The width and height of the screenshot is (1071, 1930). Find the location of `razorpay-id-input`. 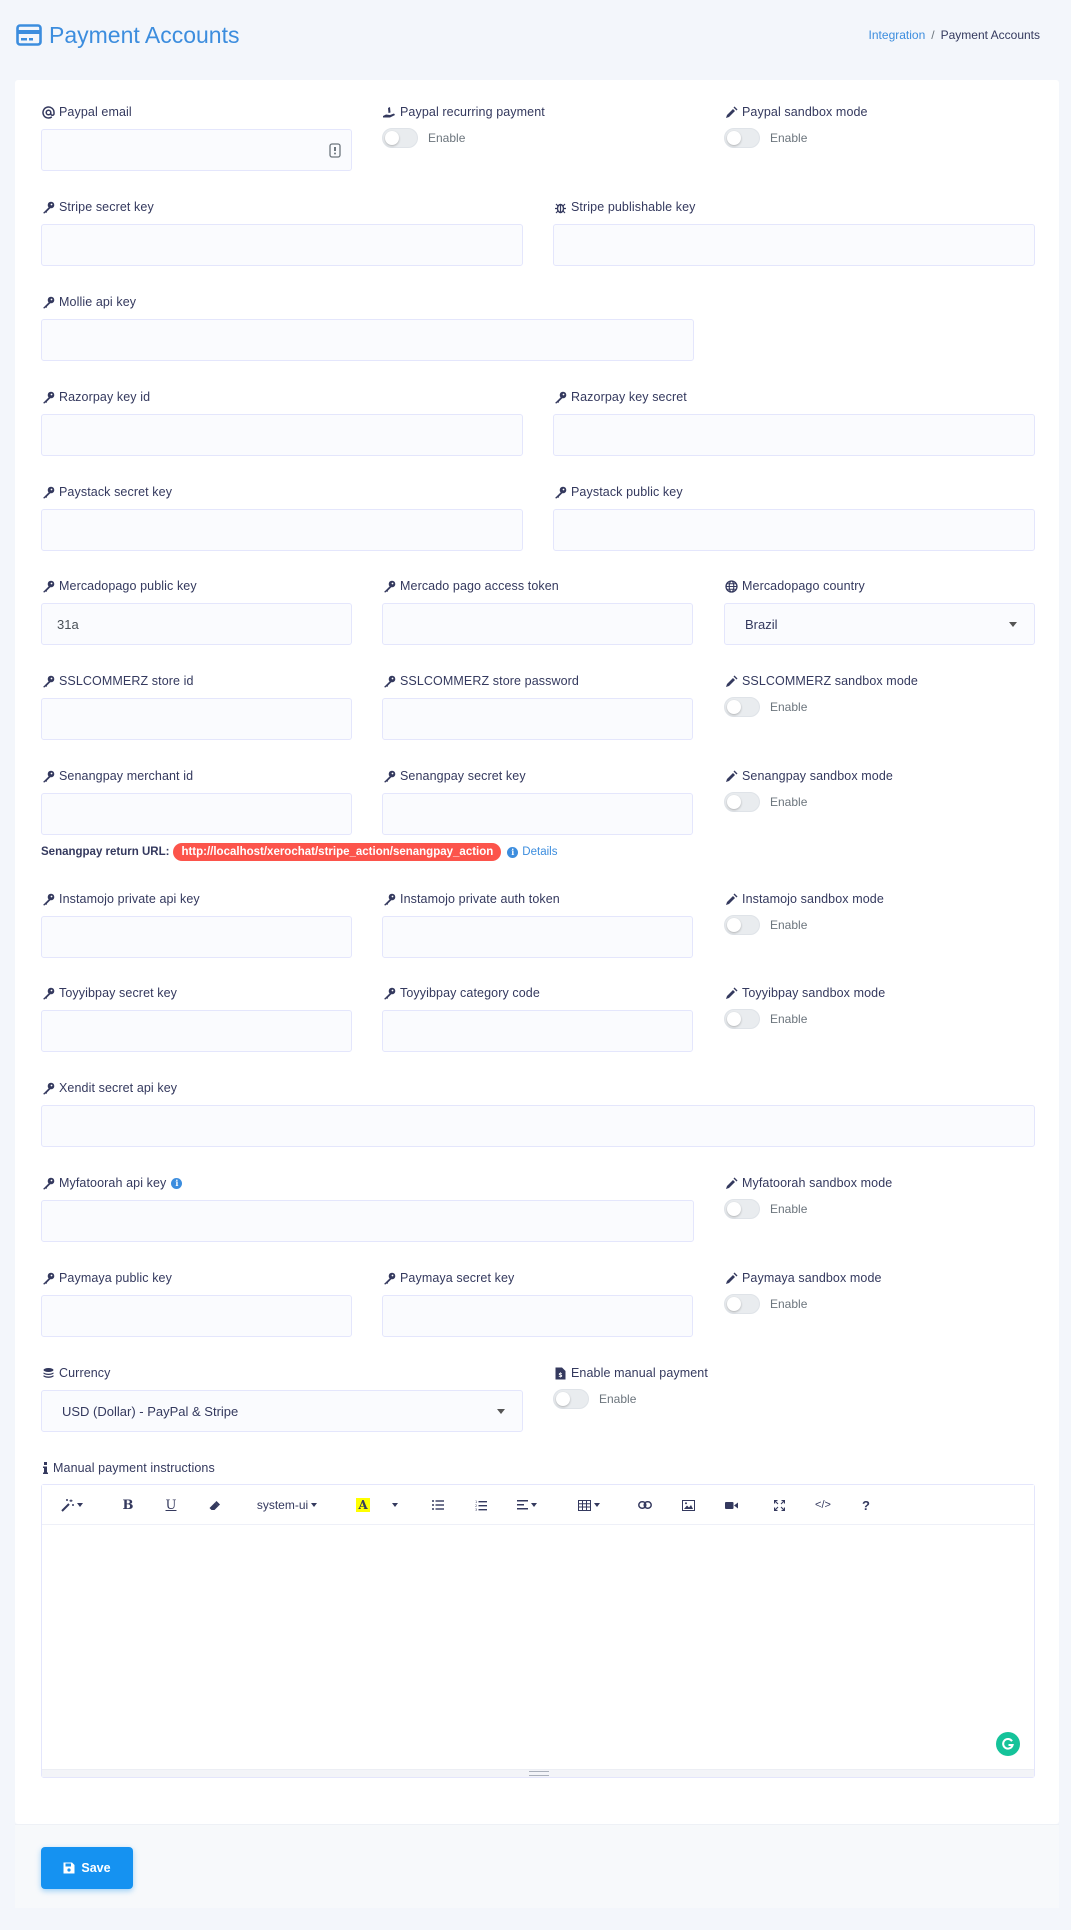

razorpay-id-input is located at coordinates (282, 435).